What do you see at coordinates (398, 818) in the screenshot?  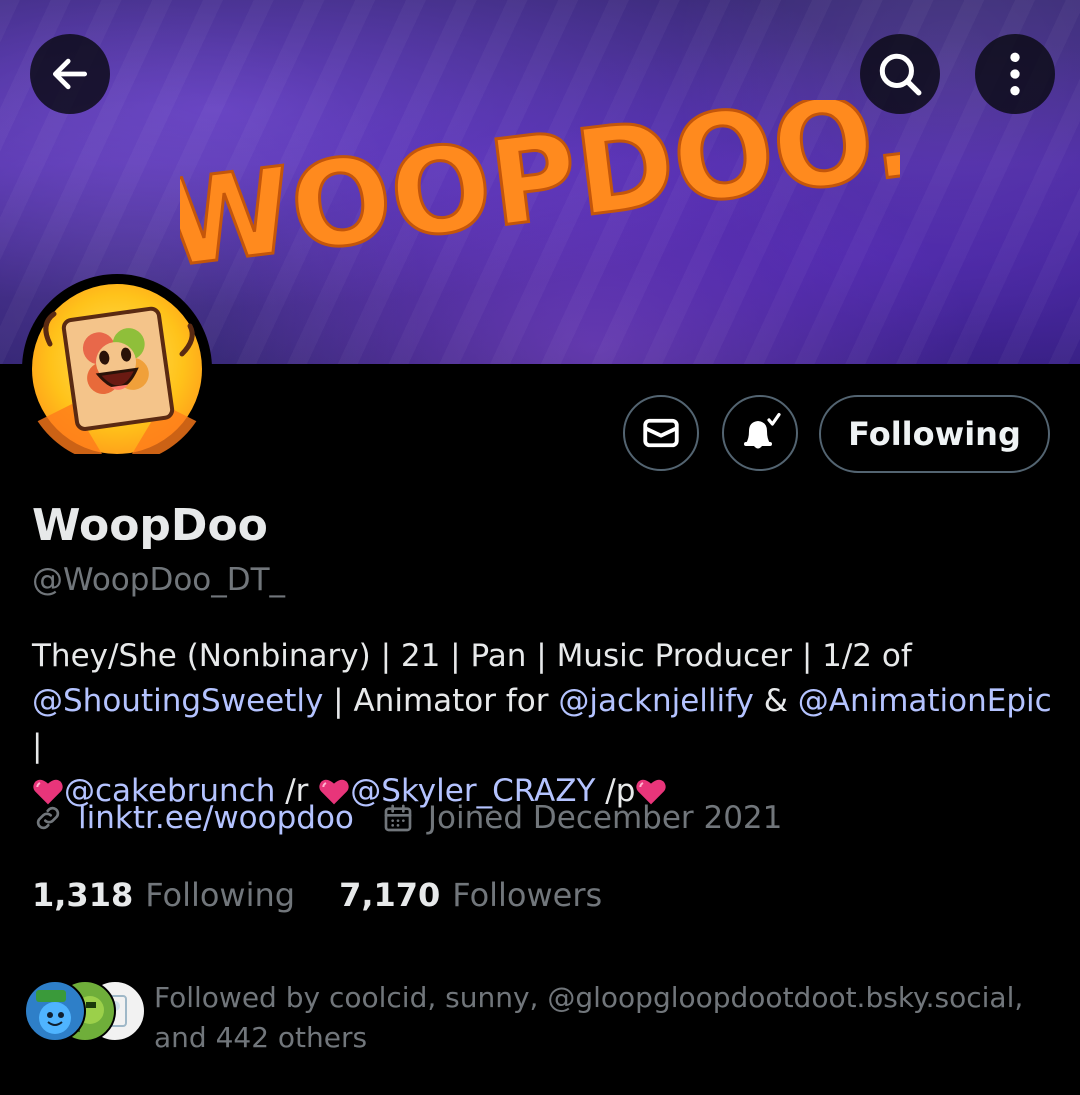 I see `calendar-icon` at bounding box center [398, 818].